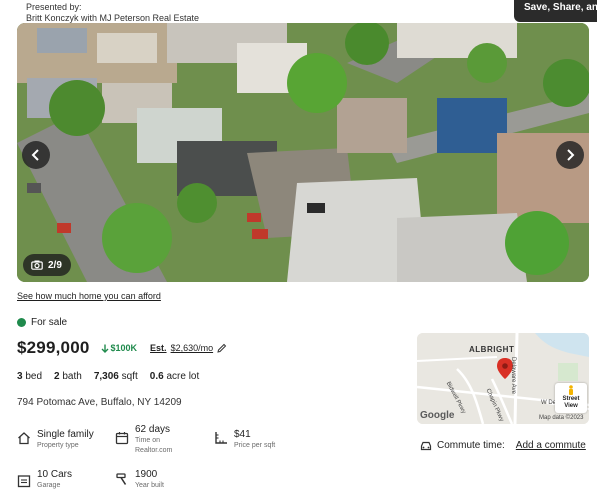 The width and height of the screenshot is (597, 500). What do you see at coordinates (115, 376) in the screenshot?
I see `sqft-fact: 7,306 sqft` at bounding box center [115, 376].